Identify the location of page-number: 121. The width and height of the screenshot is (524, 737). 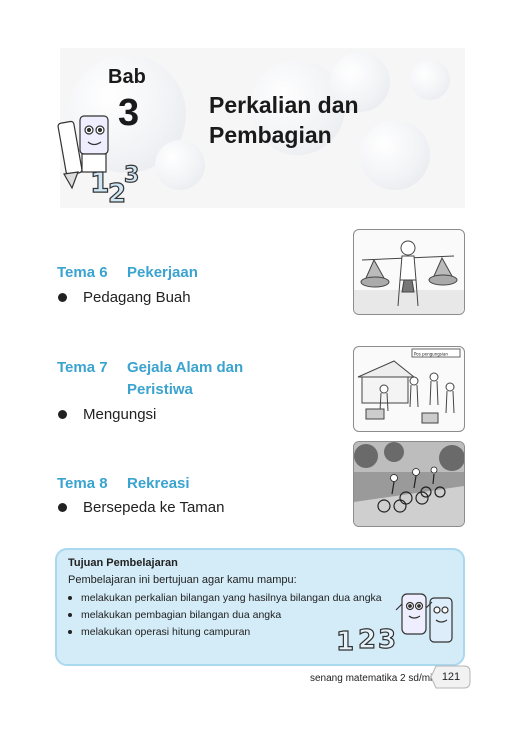
(451, 677).